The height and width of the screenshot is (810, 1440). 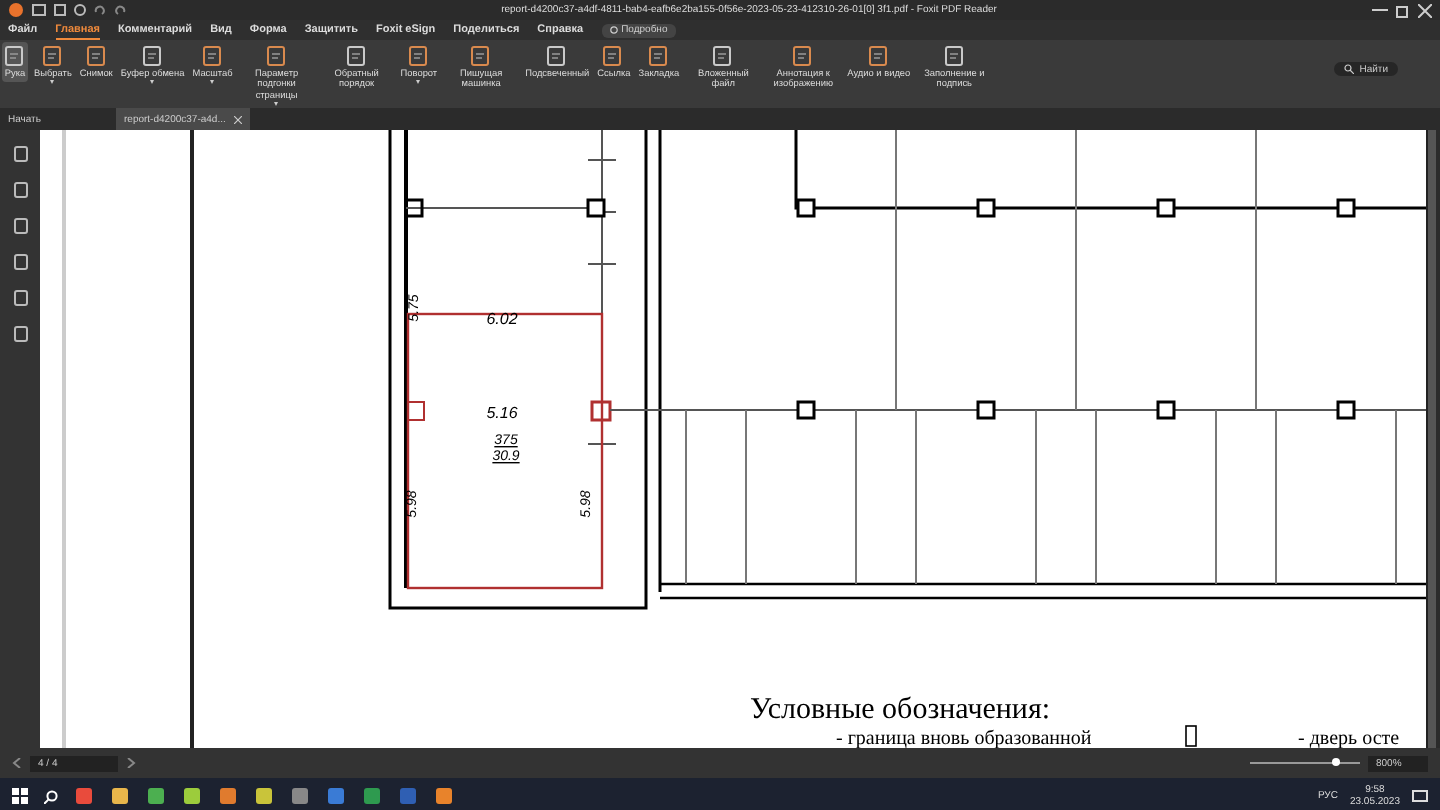 What do you see at coordinates (502, 319) in the screenshot?
I see `dimension-label: 6.02` at bounding box center [502, 319].